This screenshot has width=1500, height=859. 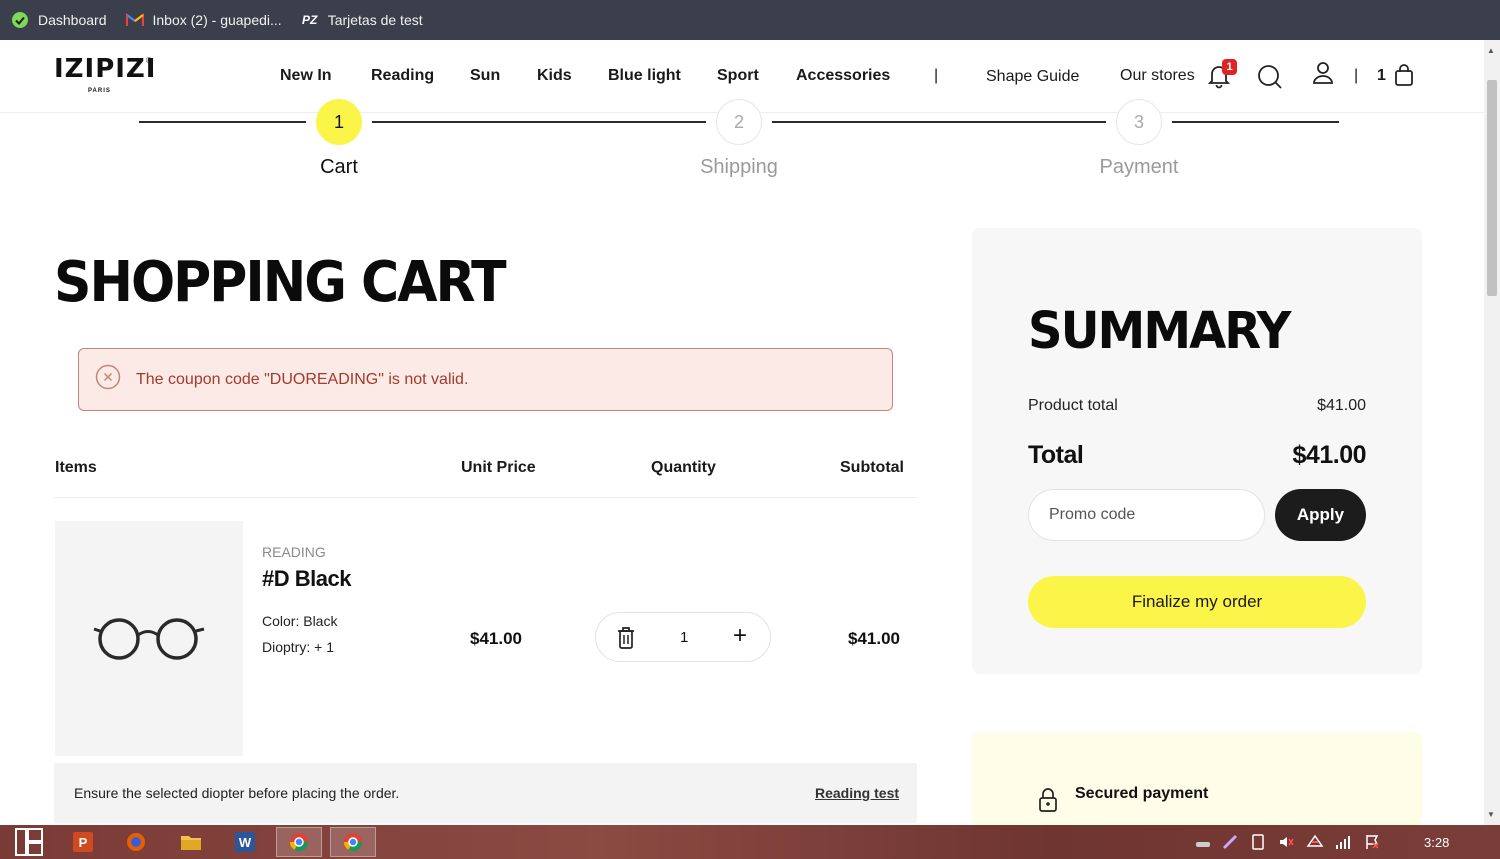 I want to click on nav-shape-guide: Shape Guide, so click(x=1032, y=77).